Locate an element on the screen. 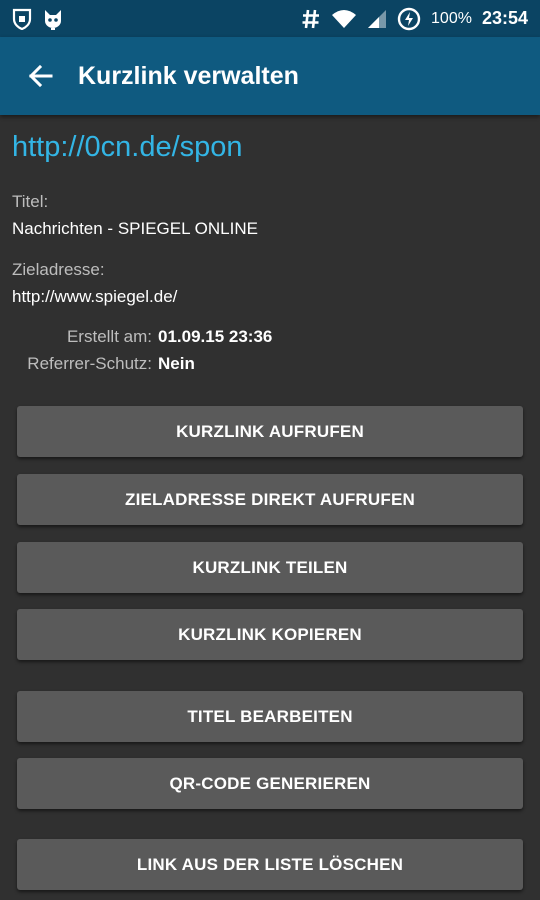 The height and width of the screenshot is (900, 540). status-bar-right: 100% 23:54 is located at coordinates (414, 19).